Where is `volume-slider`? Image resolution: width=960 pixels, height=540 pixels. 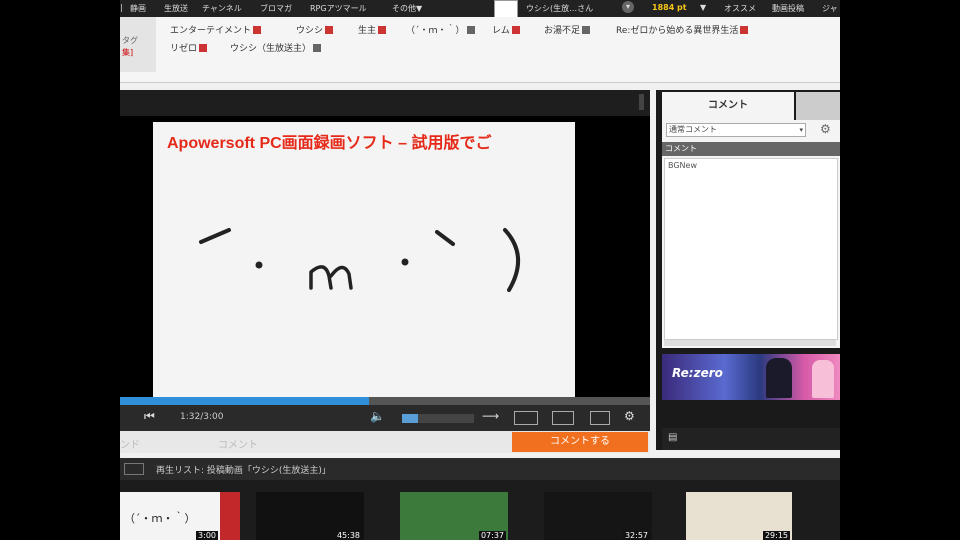
volume-slider is located at coordinates (438, 418).